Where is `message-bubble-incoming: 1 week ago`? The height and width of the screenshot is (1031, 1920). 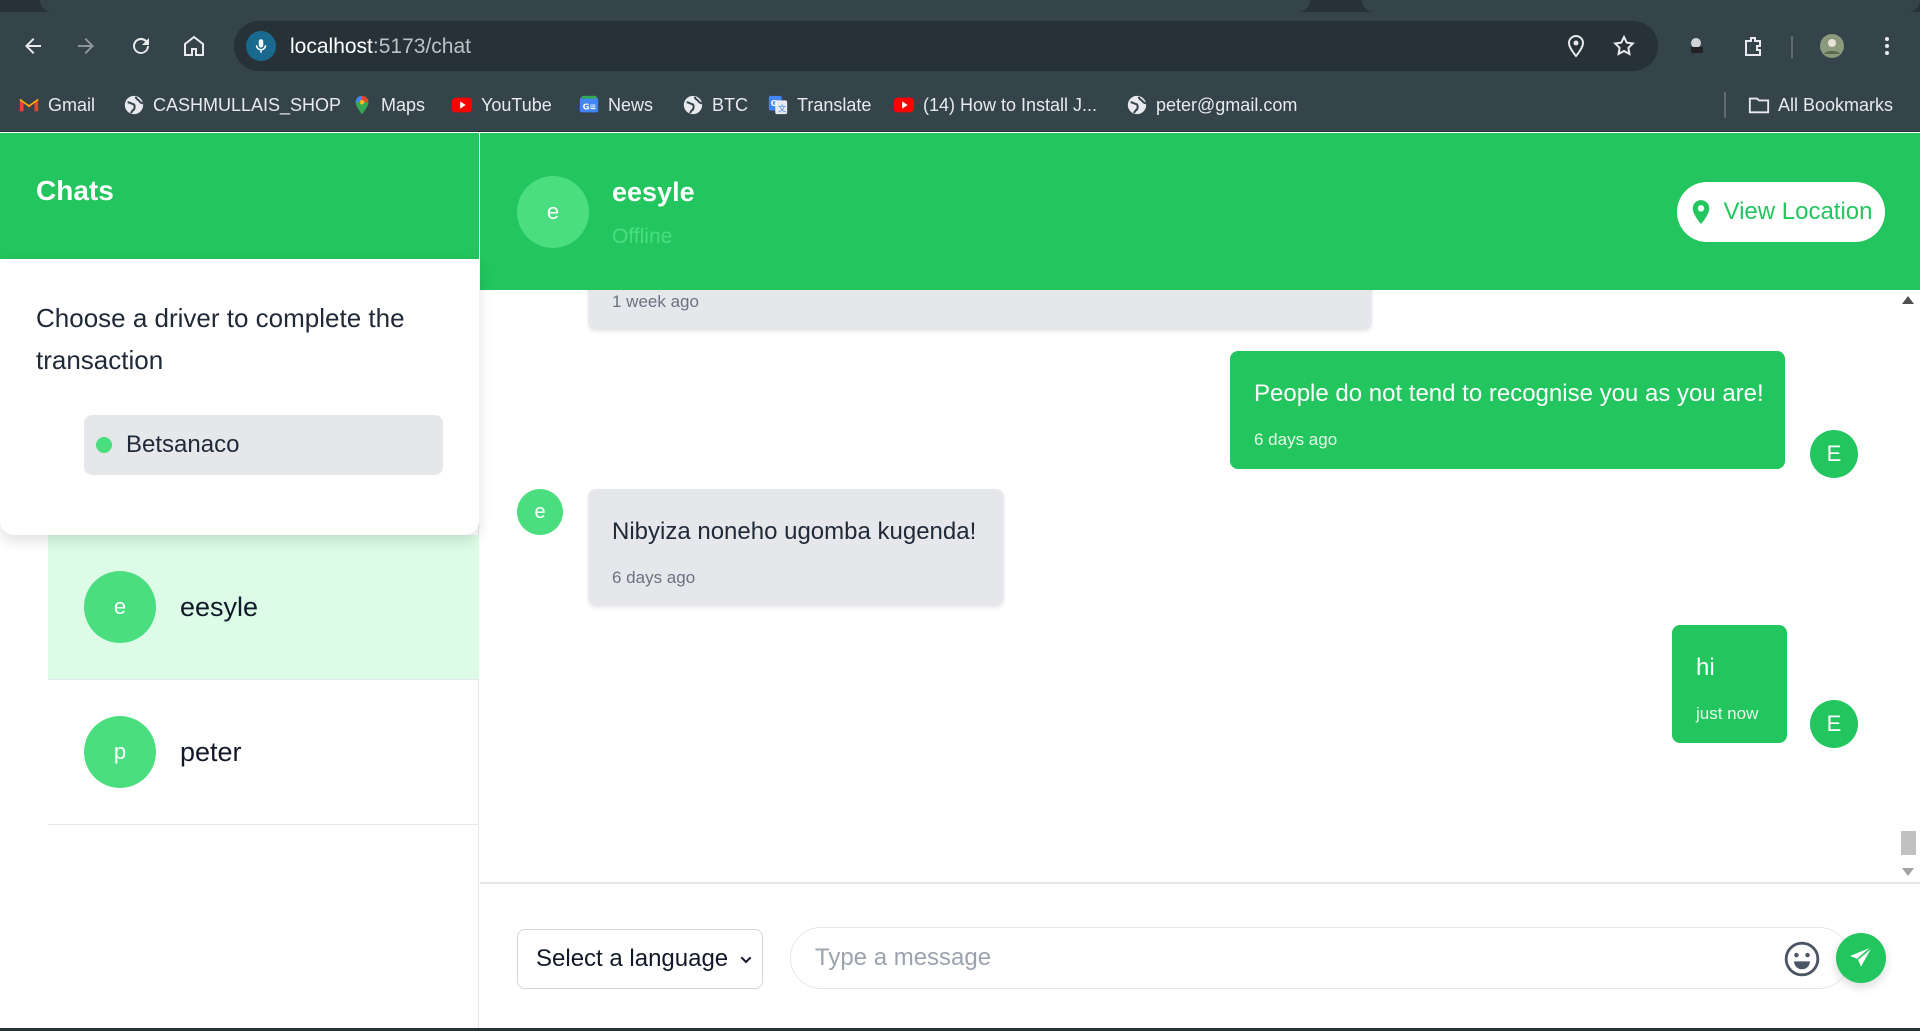
message-bubble-incoming: 1 week ago is located at coordinates (980, 310).